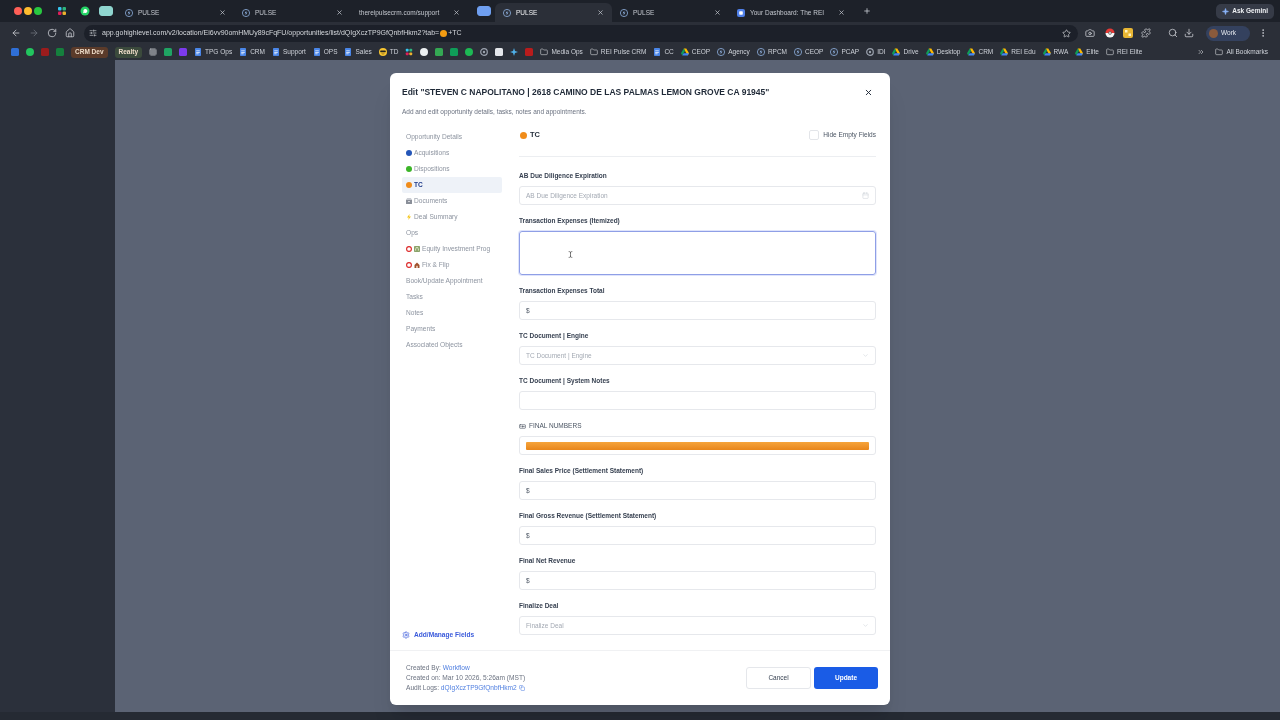 The width and height of the screenshot is (1280, 720). Describe the element at coordinates (52, 33) in the screenshot. I see `reload-icon` at that location.